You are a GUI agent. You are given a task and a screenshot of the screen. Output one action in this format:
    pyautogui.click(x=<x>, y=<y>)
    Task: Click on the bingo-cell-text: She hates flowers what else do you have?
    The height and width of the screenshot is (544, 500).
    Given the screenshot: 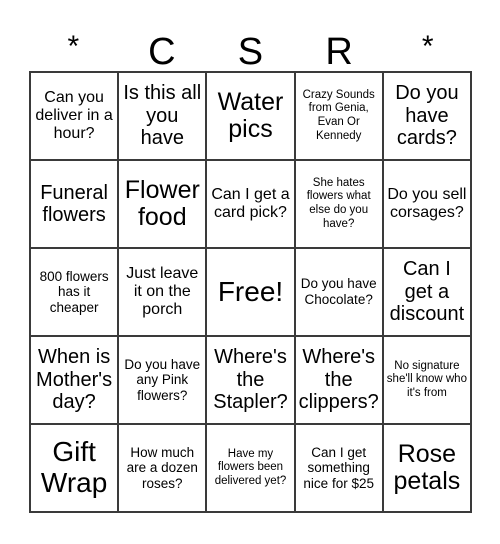 What is the action you would take?
    pyautogui.click(x=338, y=203)
    